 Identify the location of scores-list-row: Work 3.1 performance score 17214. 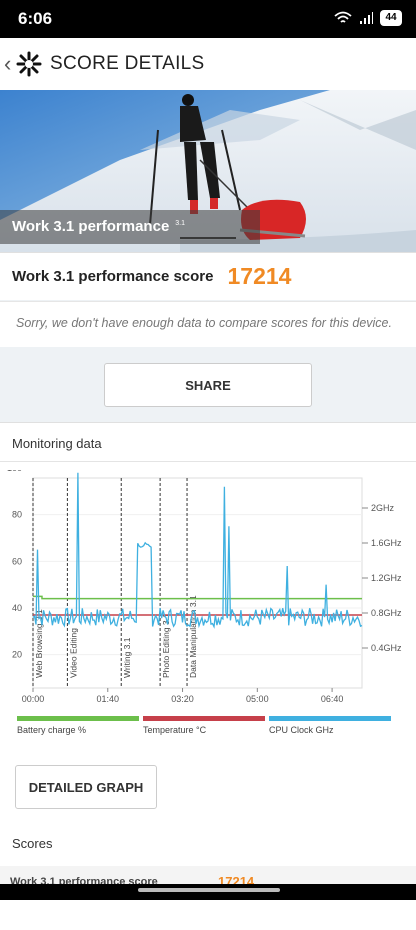
(208, 877).